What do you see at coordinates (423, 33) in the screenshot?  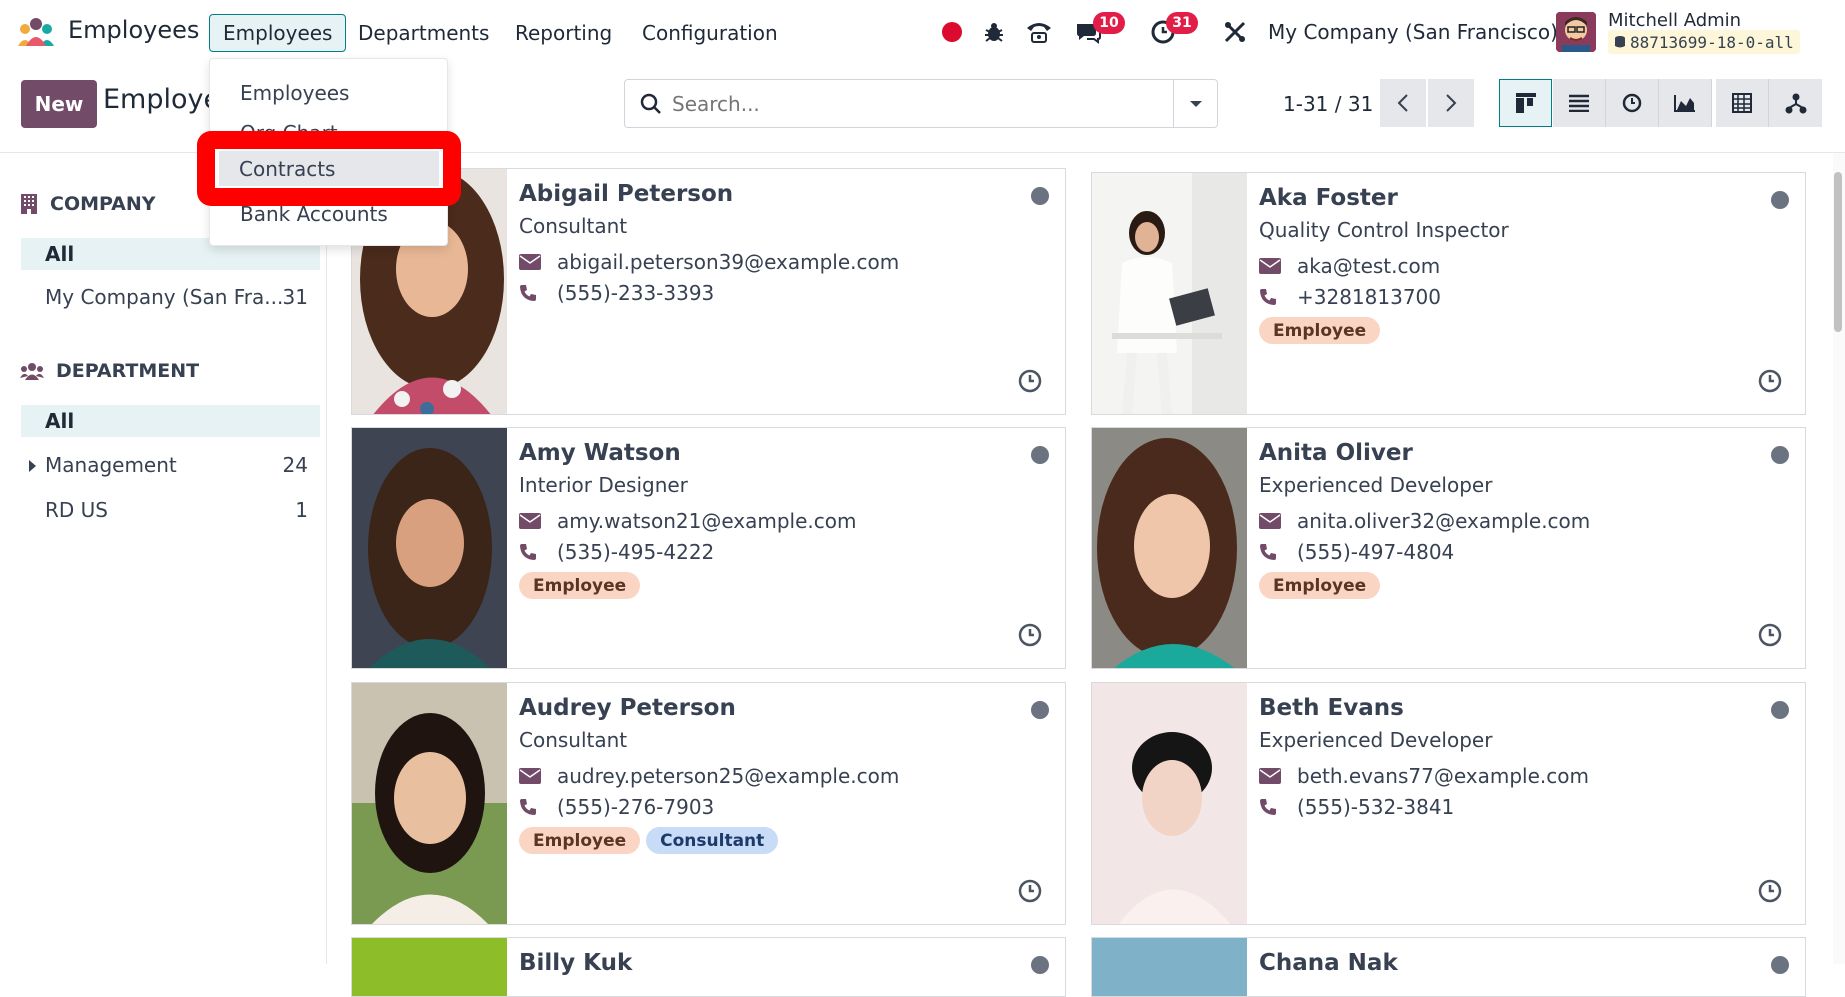 I see `menu-departments: Departments` at bounding box center [423, 33].